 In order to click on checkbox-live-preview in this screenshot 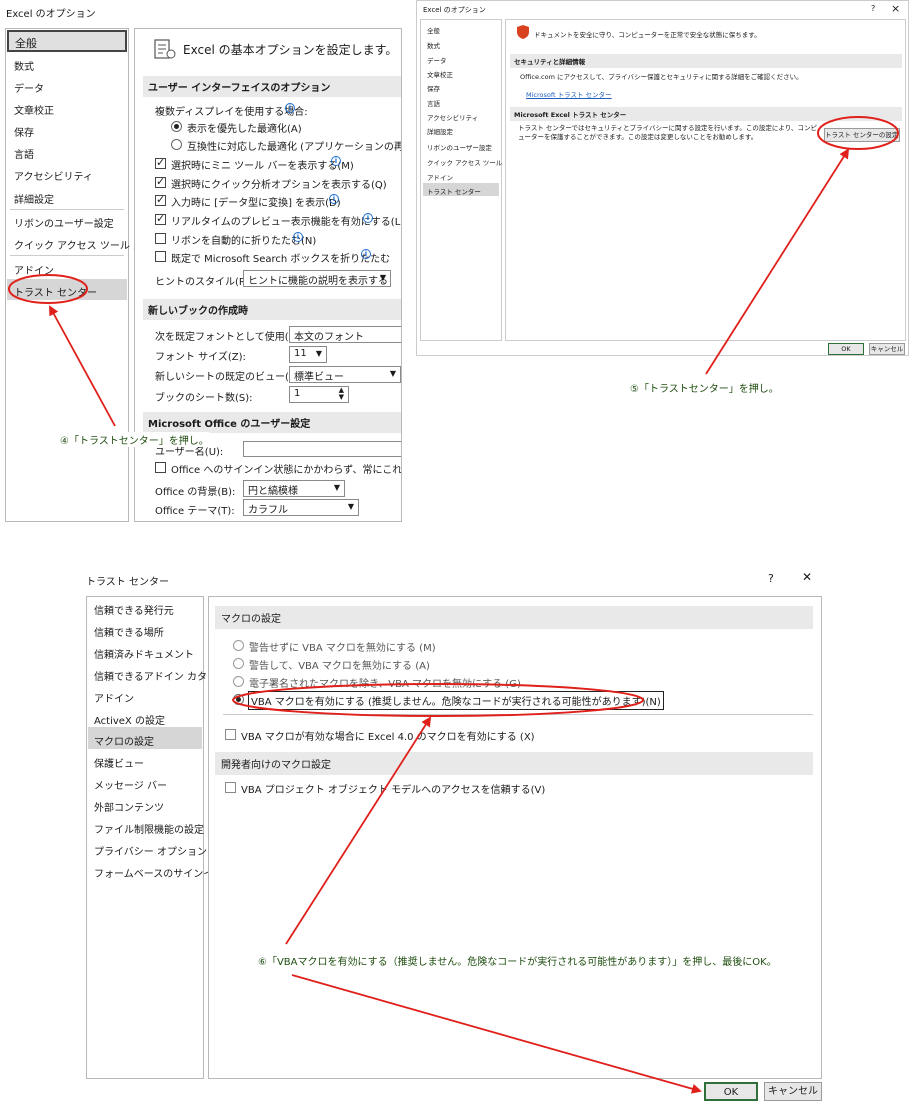, I will do `click(160, 218)`.